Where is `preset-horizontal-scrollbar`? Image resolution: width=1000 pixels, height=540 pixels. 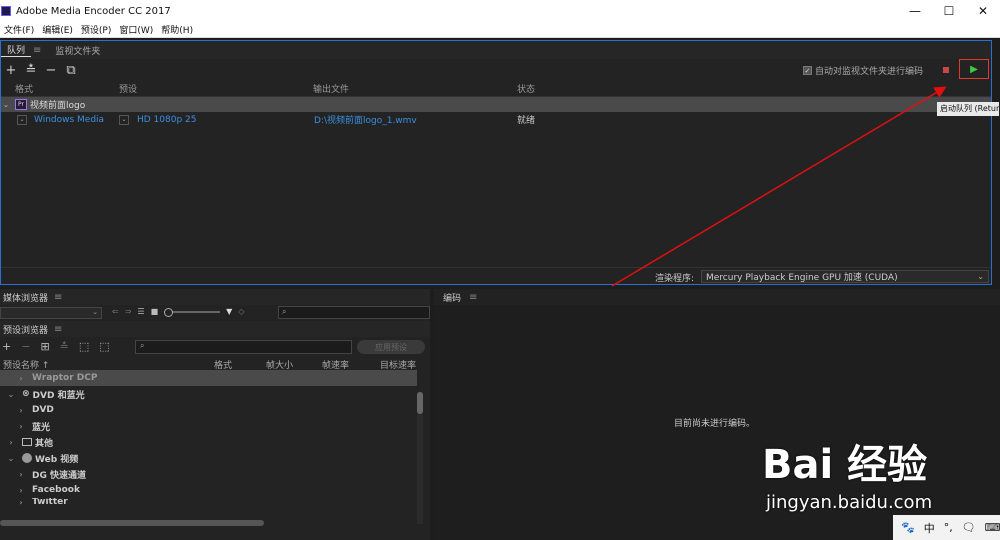 preset-horizontal-scrollbar is located at coordinates (132, 523).